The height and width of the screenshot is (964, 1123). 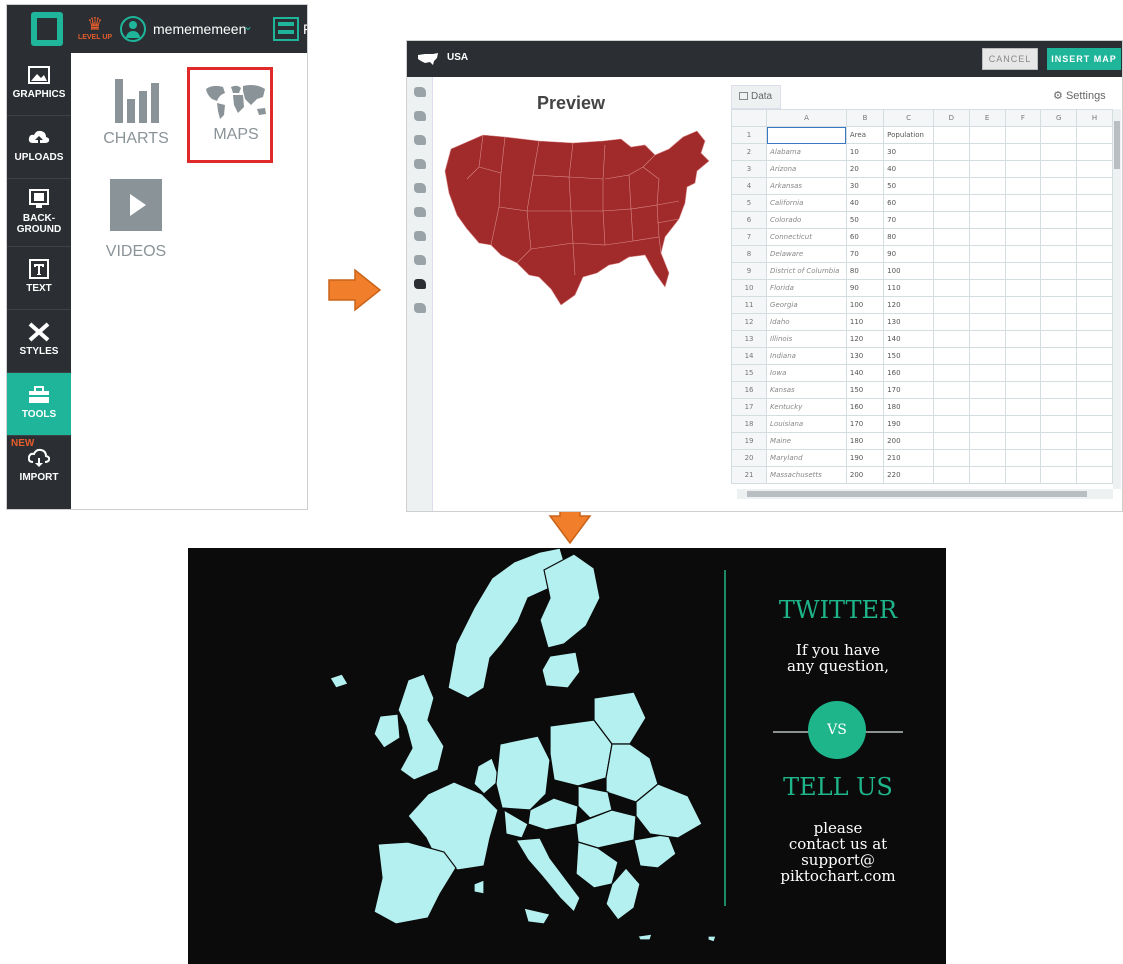 What do you see at coordinates (420, 140) in the screenshot?
I see `map-thumb-asia-icon` at bounding box center [420, 140].